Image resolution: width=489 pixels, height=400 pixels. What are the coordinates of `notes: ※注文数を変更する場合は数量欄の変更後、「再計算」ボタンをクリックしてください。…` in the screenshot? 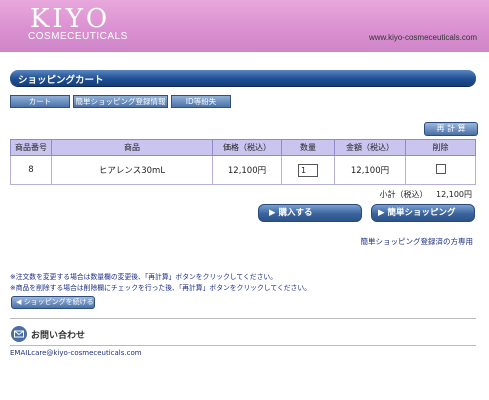 It's located at (160, 283).